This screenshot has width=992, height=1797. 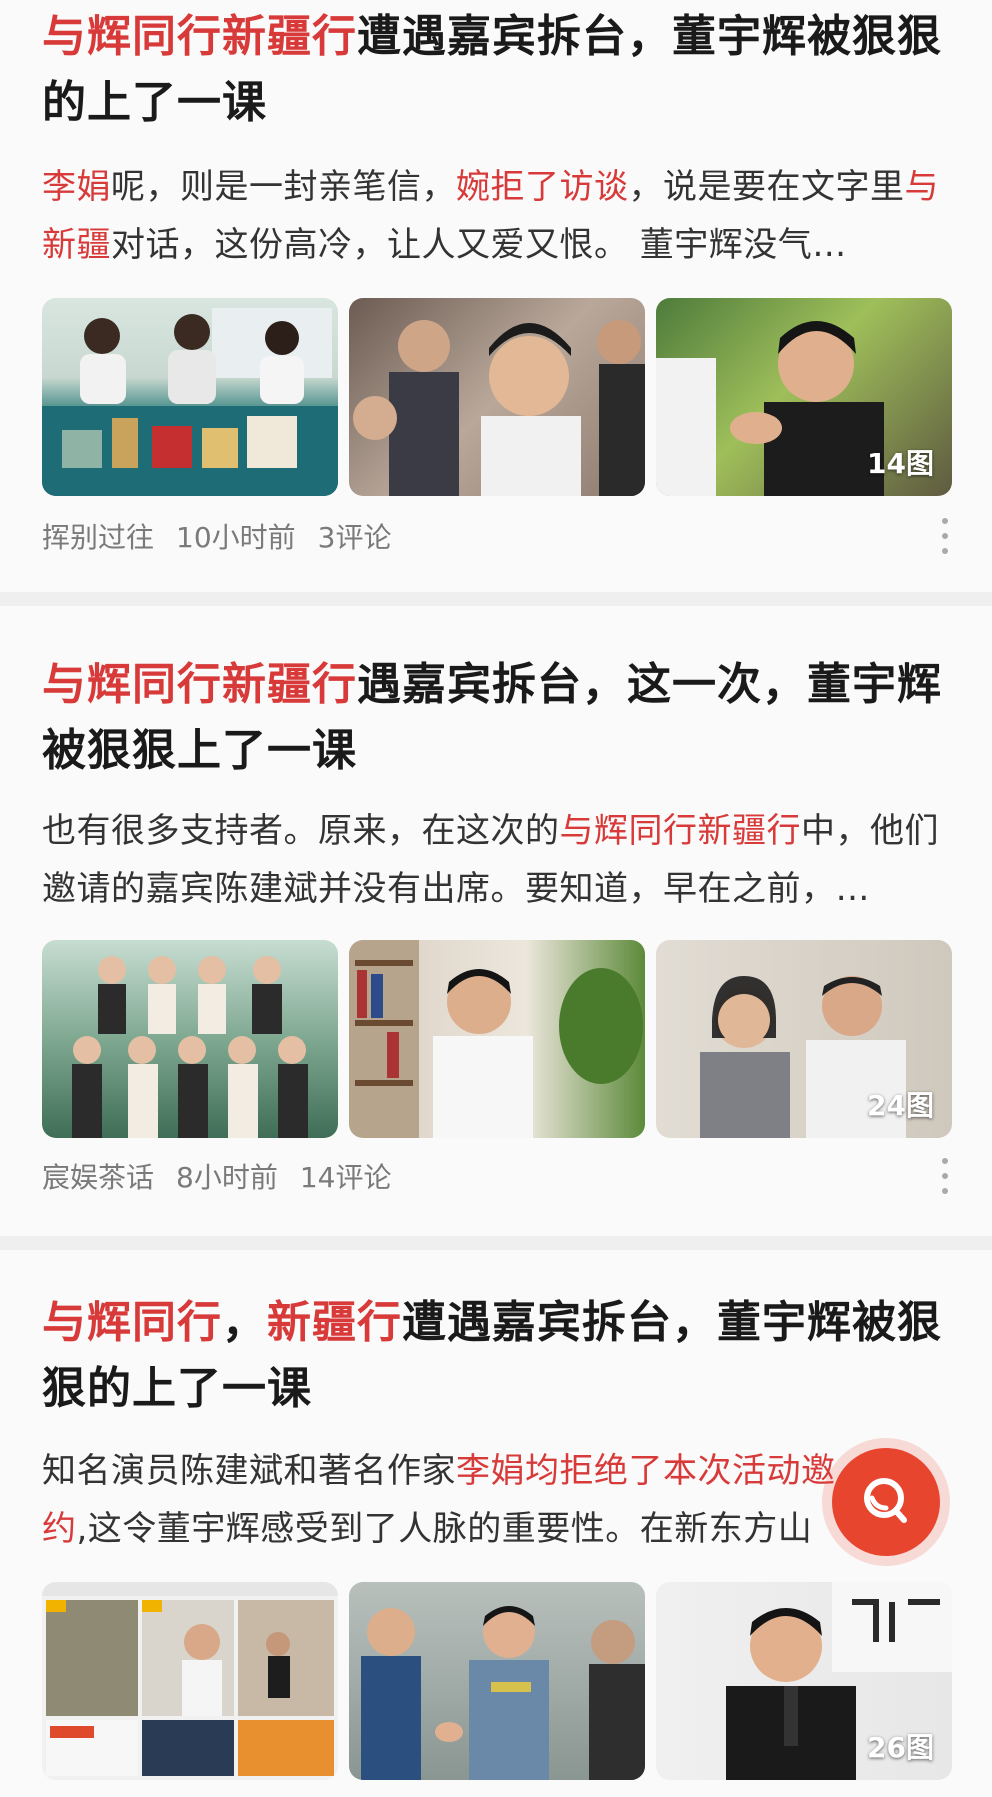 What do you see at coordinates (76, 187) in the screenshot?
I see `snippet-part: 李娟` at bounding box center [76, 187].